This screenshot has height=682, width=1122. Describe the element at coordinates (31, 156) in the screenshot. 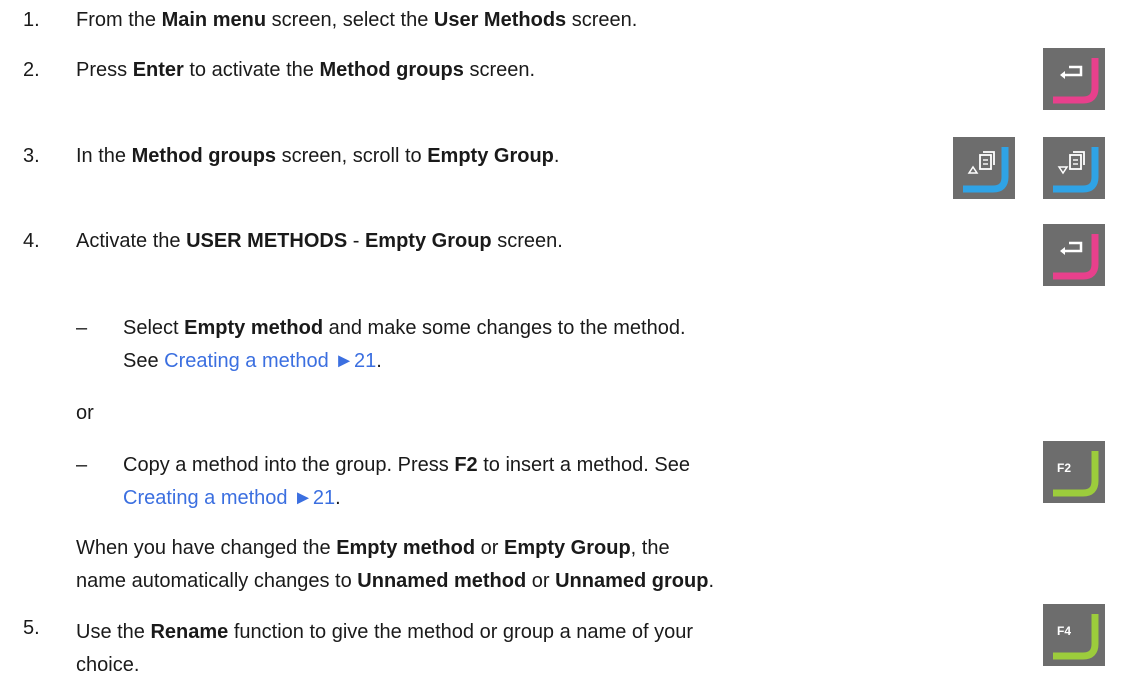

I see `step-3-number: 3.` at that location.